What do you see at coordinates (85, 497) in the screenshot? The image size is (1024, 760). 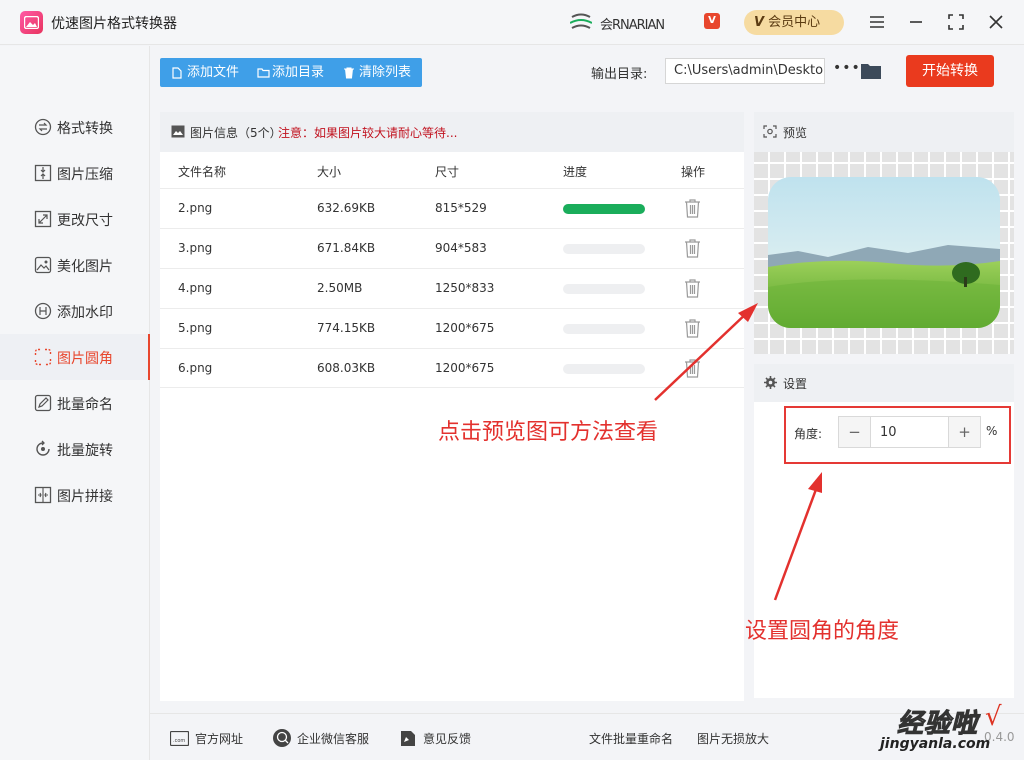 I see `sidebar-item-label: 图片拼接` at bounding box center [85, 497].